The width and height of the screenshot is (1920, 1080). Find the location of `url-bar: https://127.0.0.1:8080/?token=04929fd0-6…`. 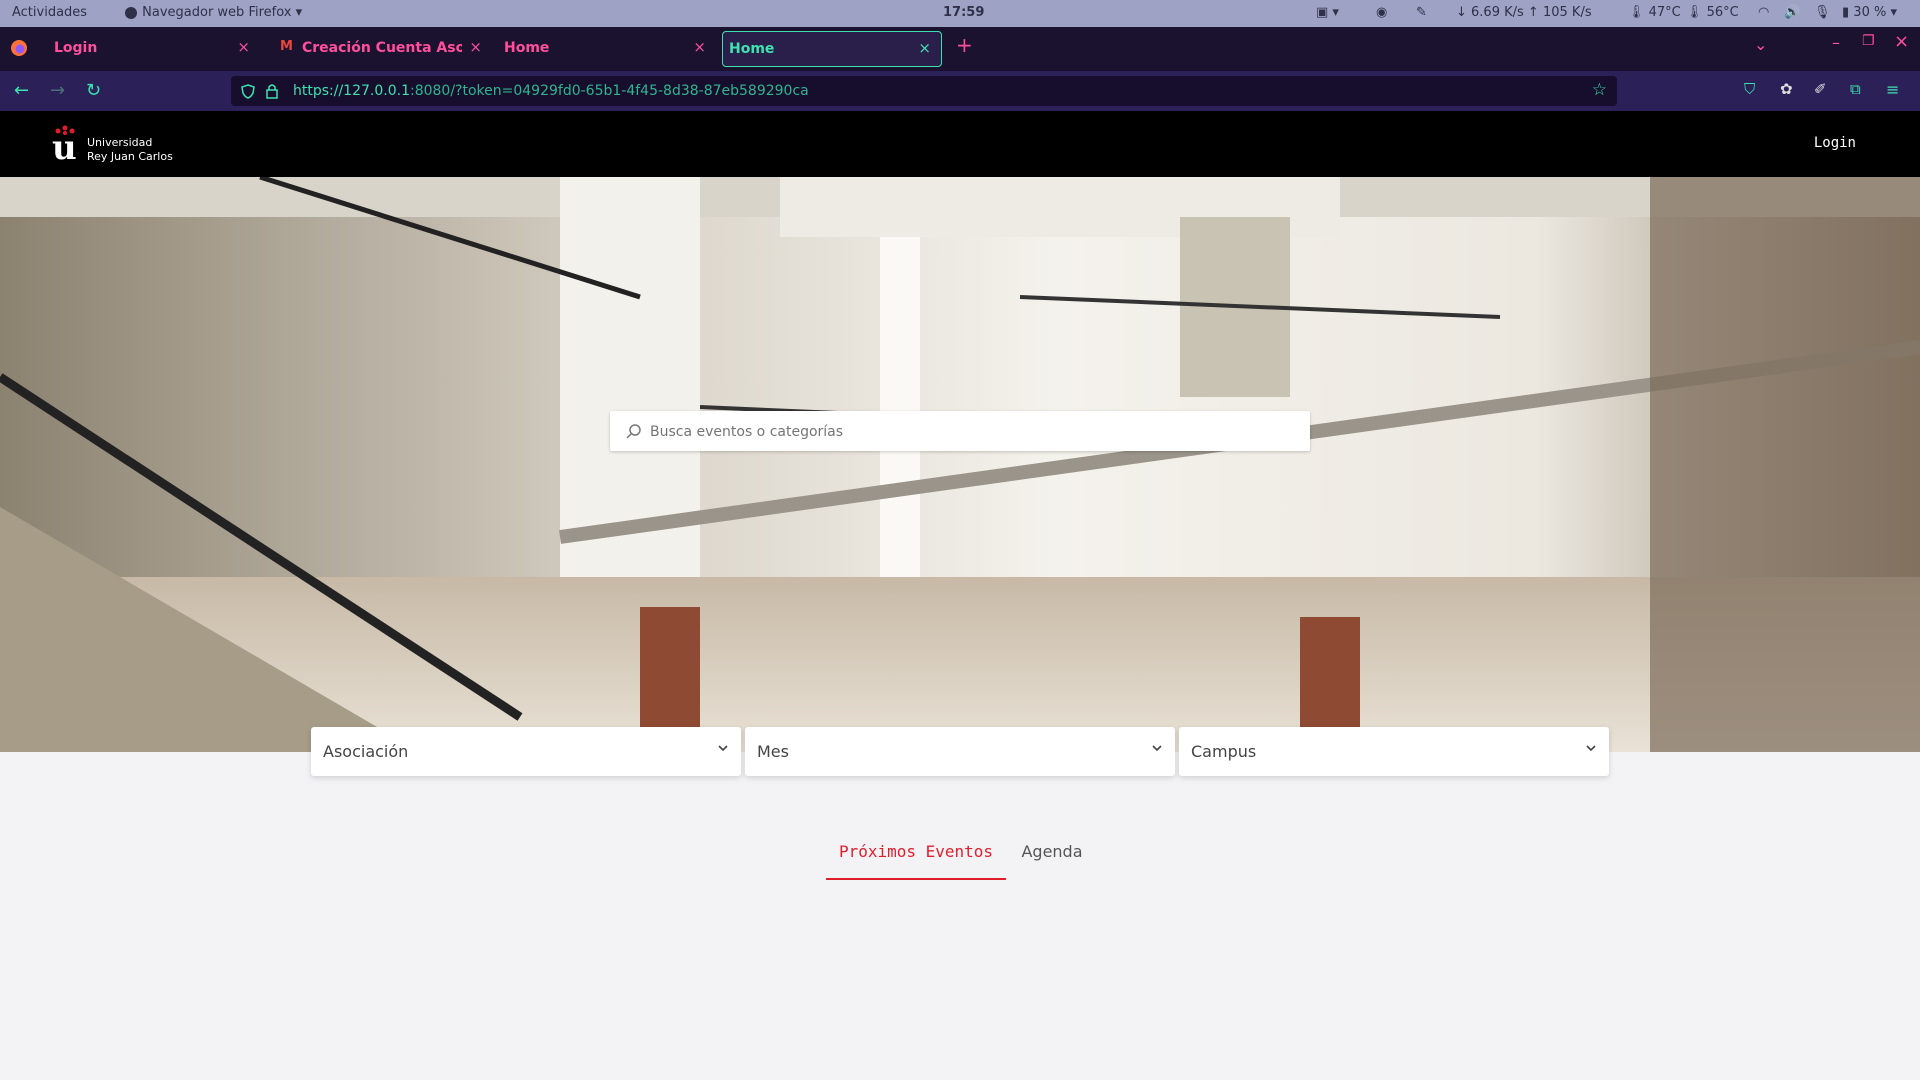

url-bar: https://127.0.0.1:8080/?token=04929fd0-6… is located at coordinates (924, 91).